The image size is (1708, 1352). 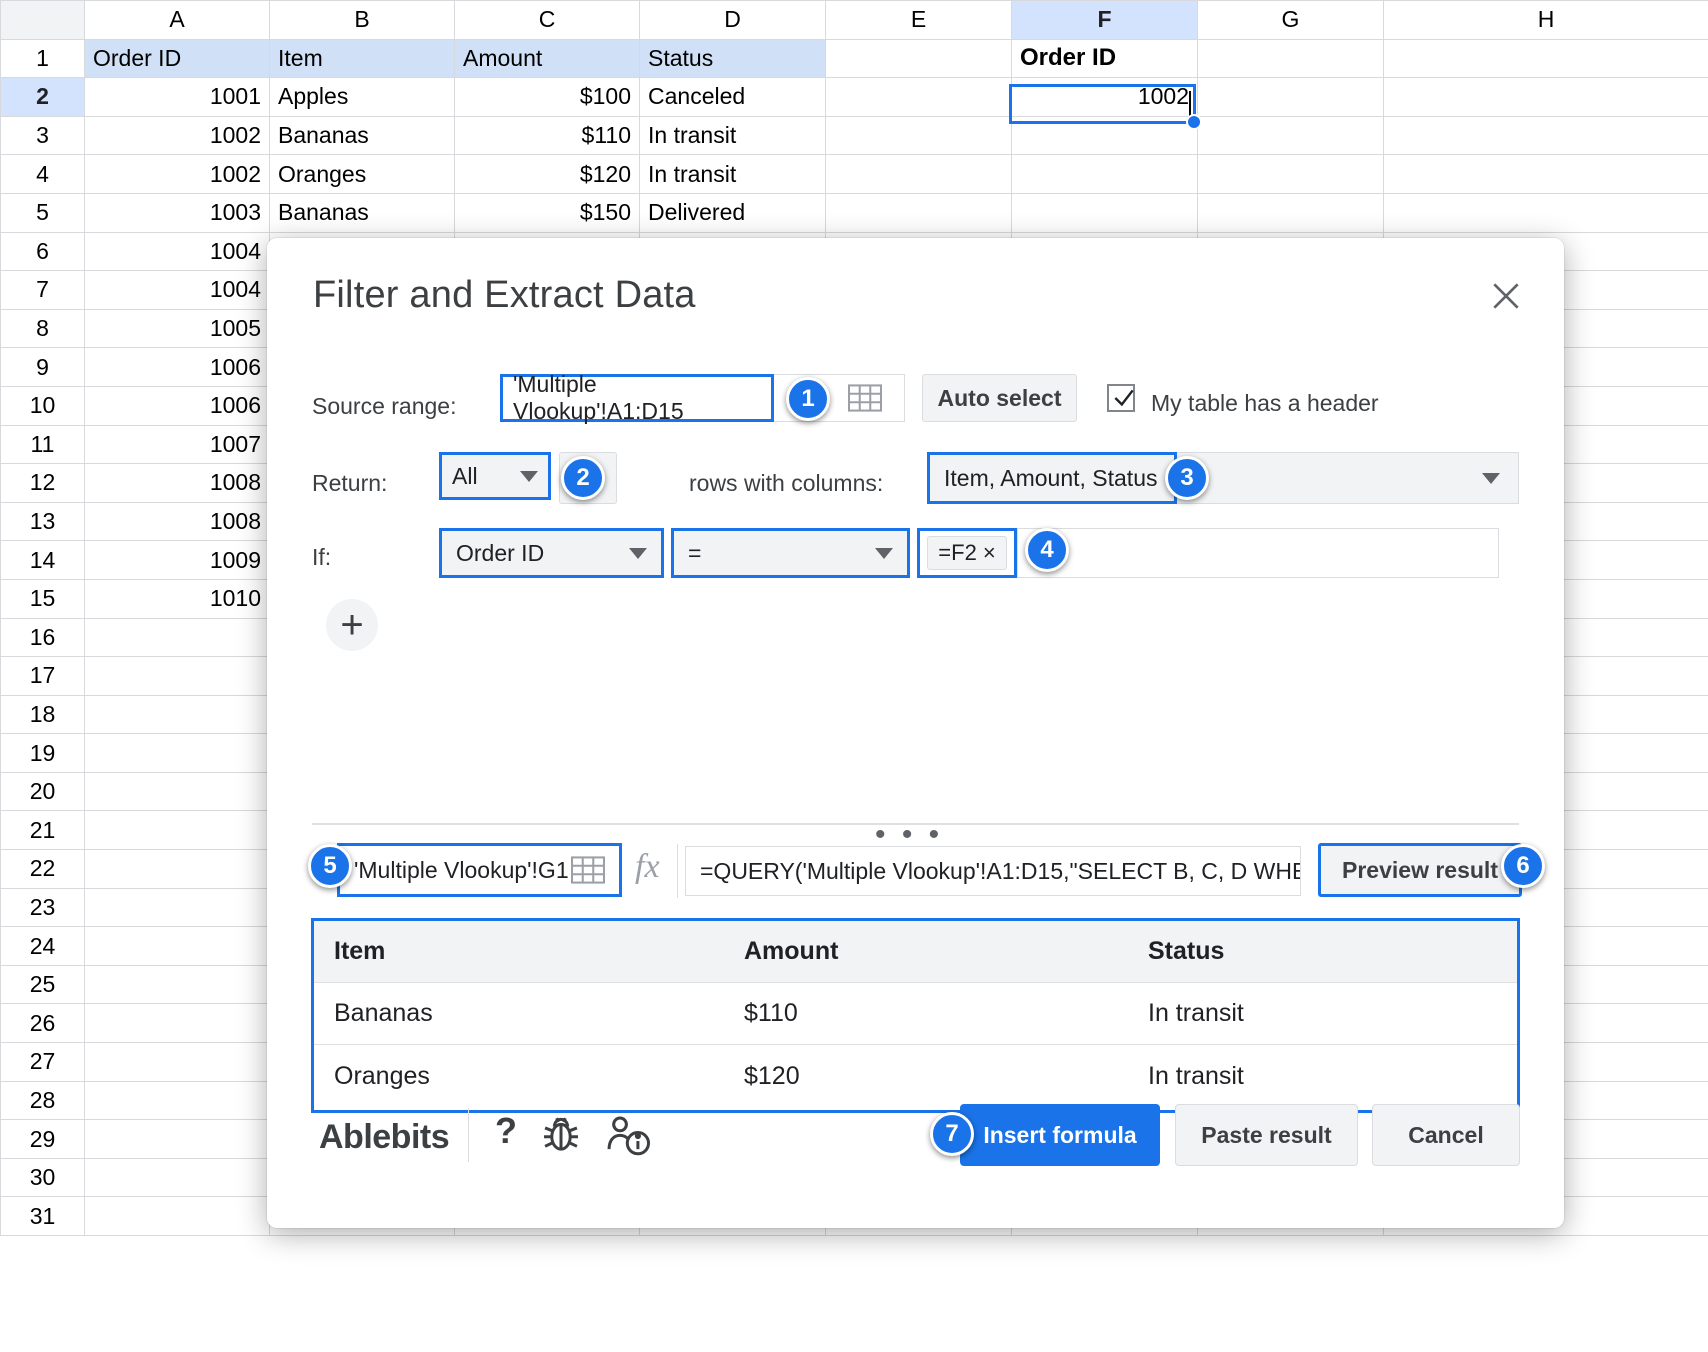 I want to click on help-icon: ?, so click(x=506, y=1131).